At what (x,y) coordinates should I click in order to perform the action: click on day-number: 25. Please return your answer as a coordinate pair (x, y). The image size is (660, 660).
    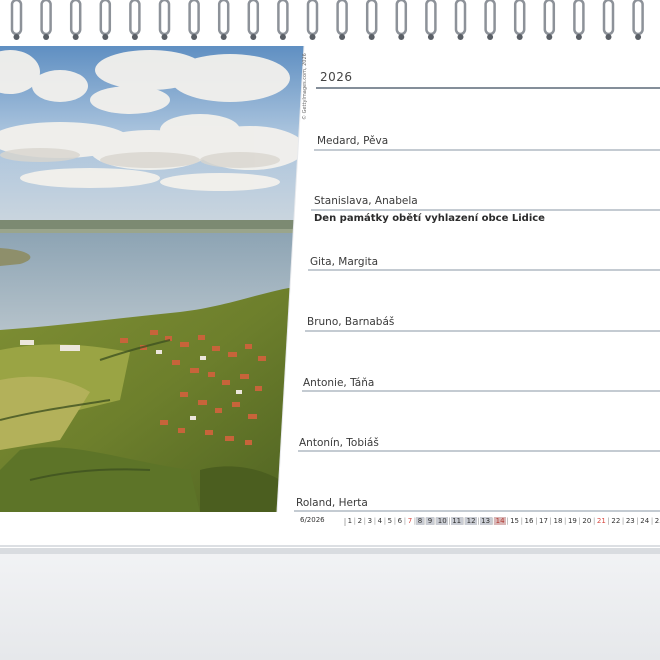
    Looking at the image, I should click on (657, 521).